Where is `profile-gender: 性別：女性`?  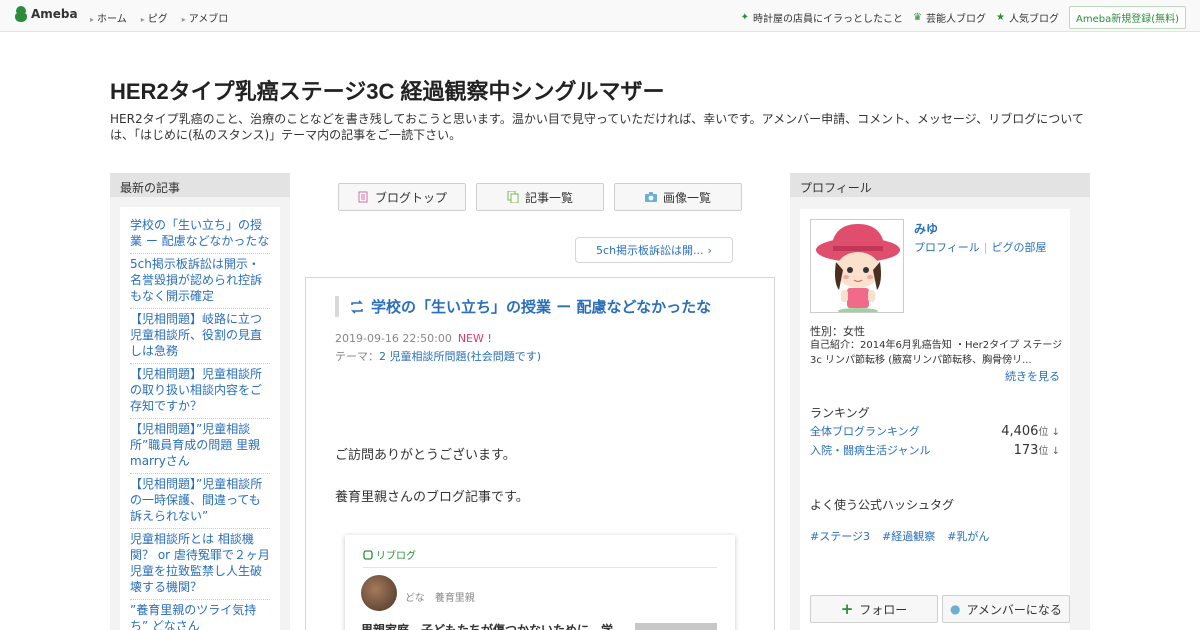
profile-gender: 性別：女性 is located at coordinates (837, 331).